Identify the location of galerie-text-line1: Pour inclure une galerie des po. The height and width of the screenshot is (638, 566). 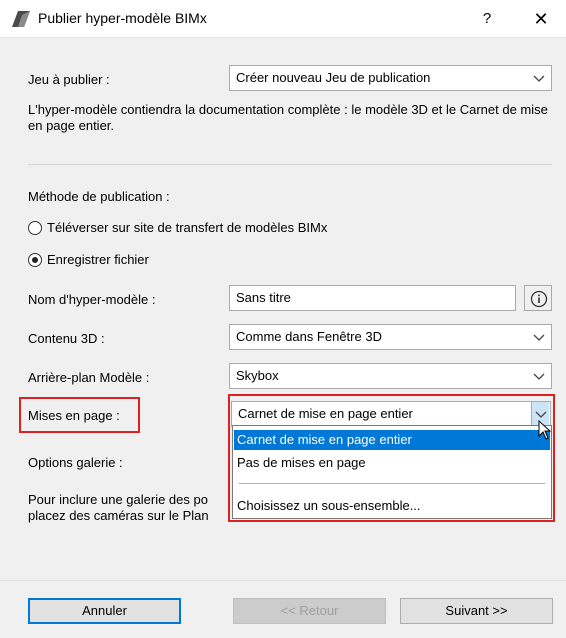
(118, 499).